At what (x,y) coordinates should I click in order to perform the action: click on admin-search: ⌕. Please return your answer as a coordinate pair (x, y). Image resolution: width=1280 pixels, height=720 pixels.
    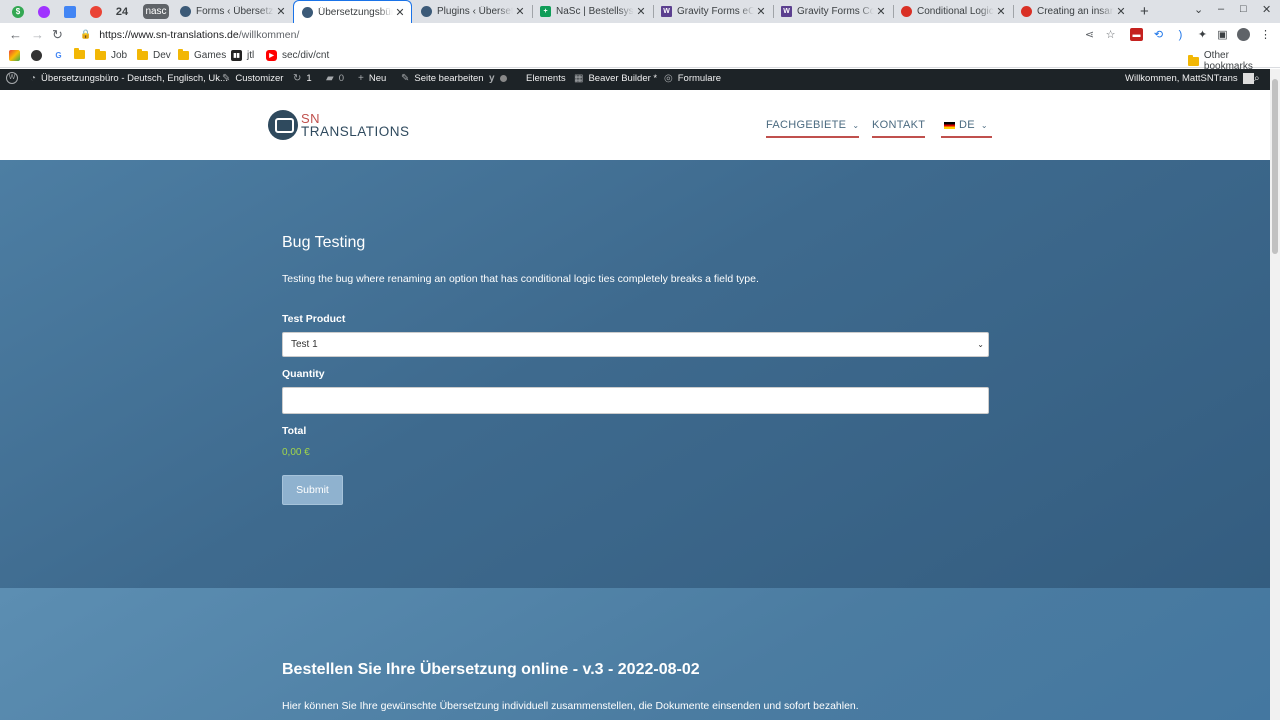
    Looking at the image, I should click on (1259, 78).